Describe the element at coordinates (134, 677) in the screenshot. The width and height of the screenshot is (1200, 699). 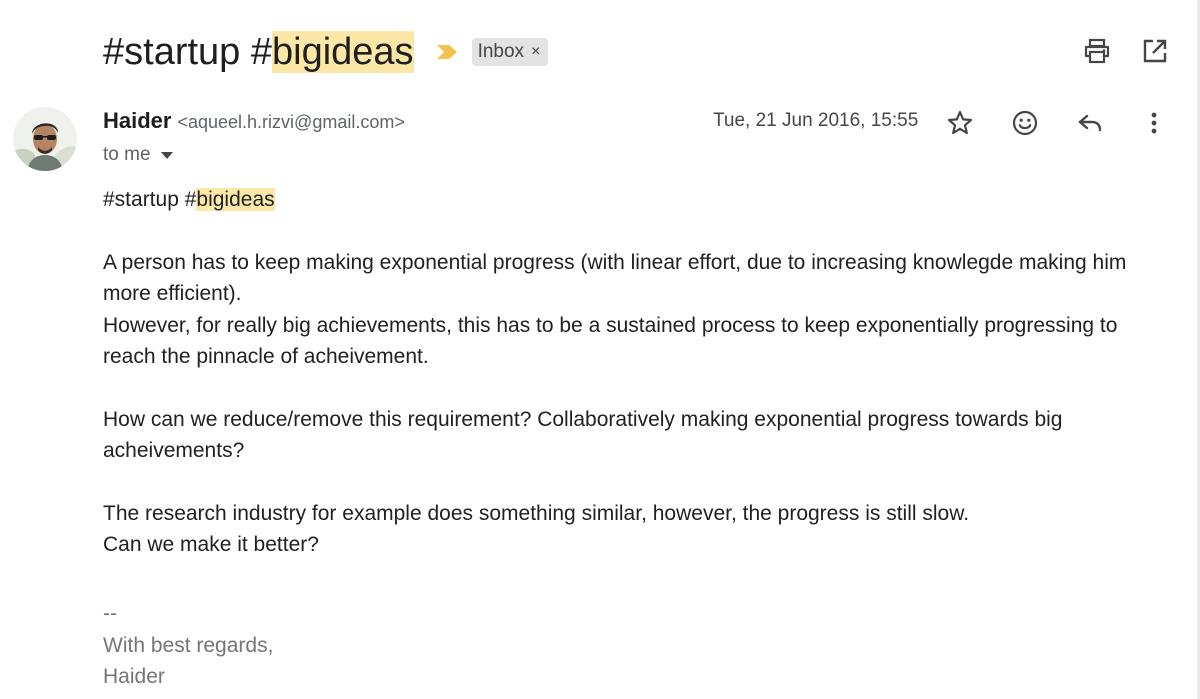
I see `signature-name: Haider` at that location.